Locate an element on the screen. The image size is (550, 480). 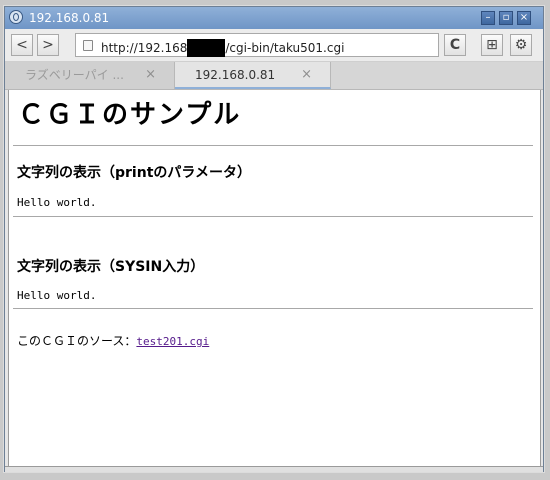
tab-bar: ラズベリーパイ ... × 192.168.0.81 × is located at coordinates (274, 76).